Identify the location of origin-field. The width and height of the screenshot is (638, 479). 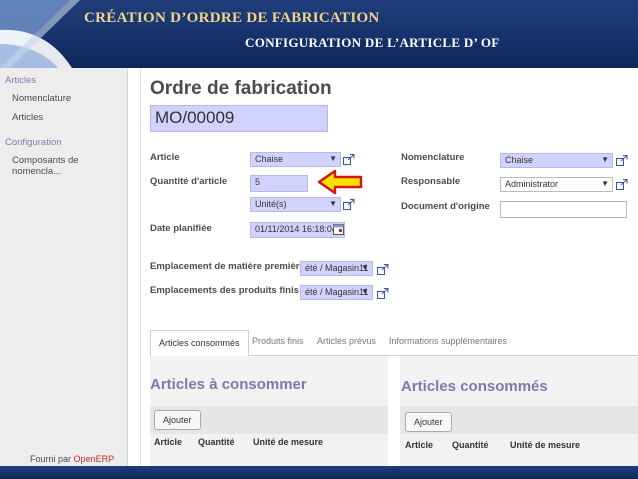
(563, 209).